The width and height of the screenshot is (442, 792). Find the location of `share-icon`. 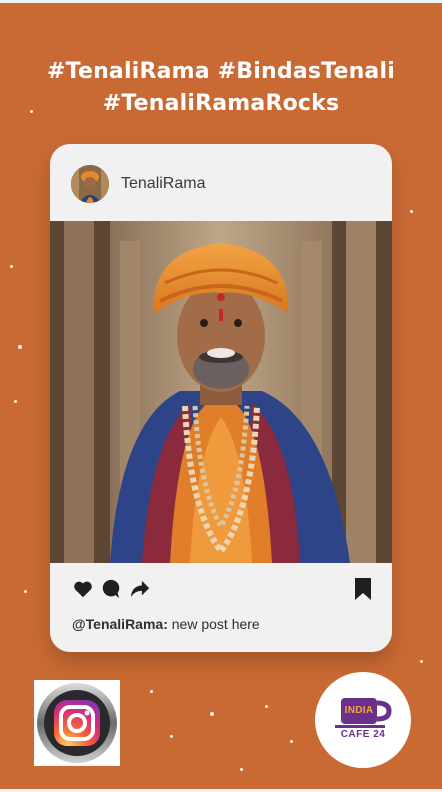

share-icon is located at coordinates (140, 590).